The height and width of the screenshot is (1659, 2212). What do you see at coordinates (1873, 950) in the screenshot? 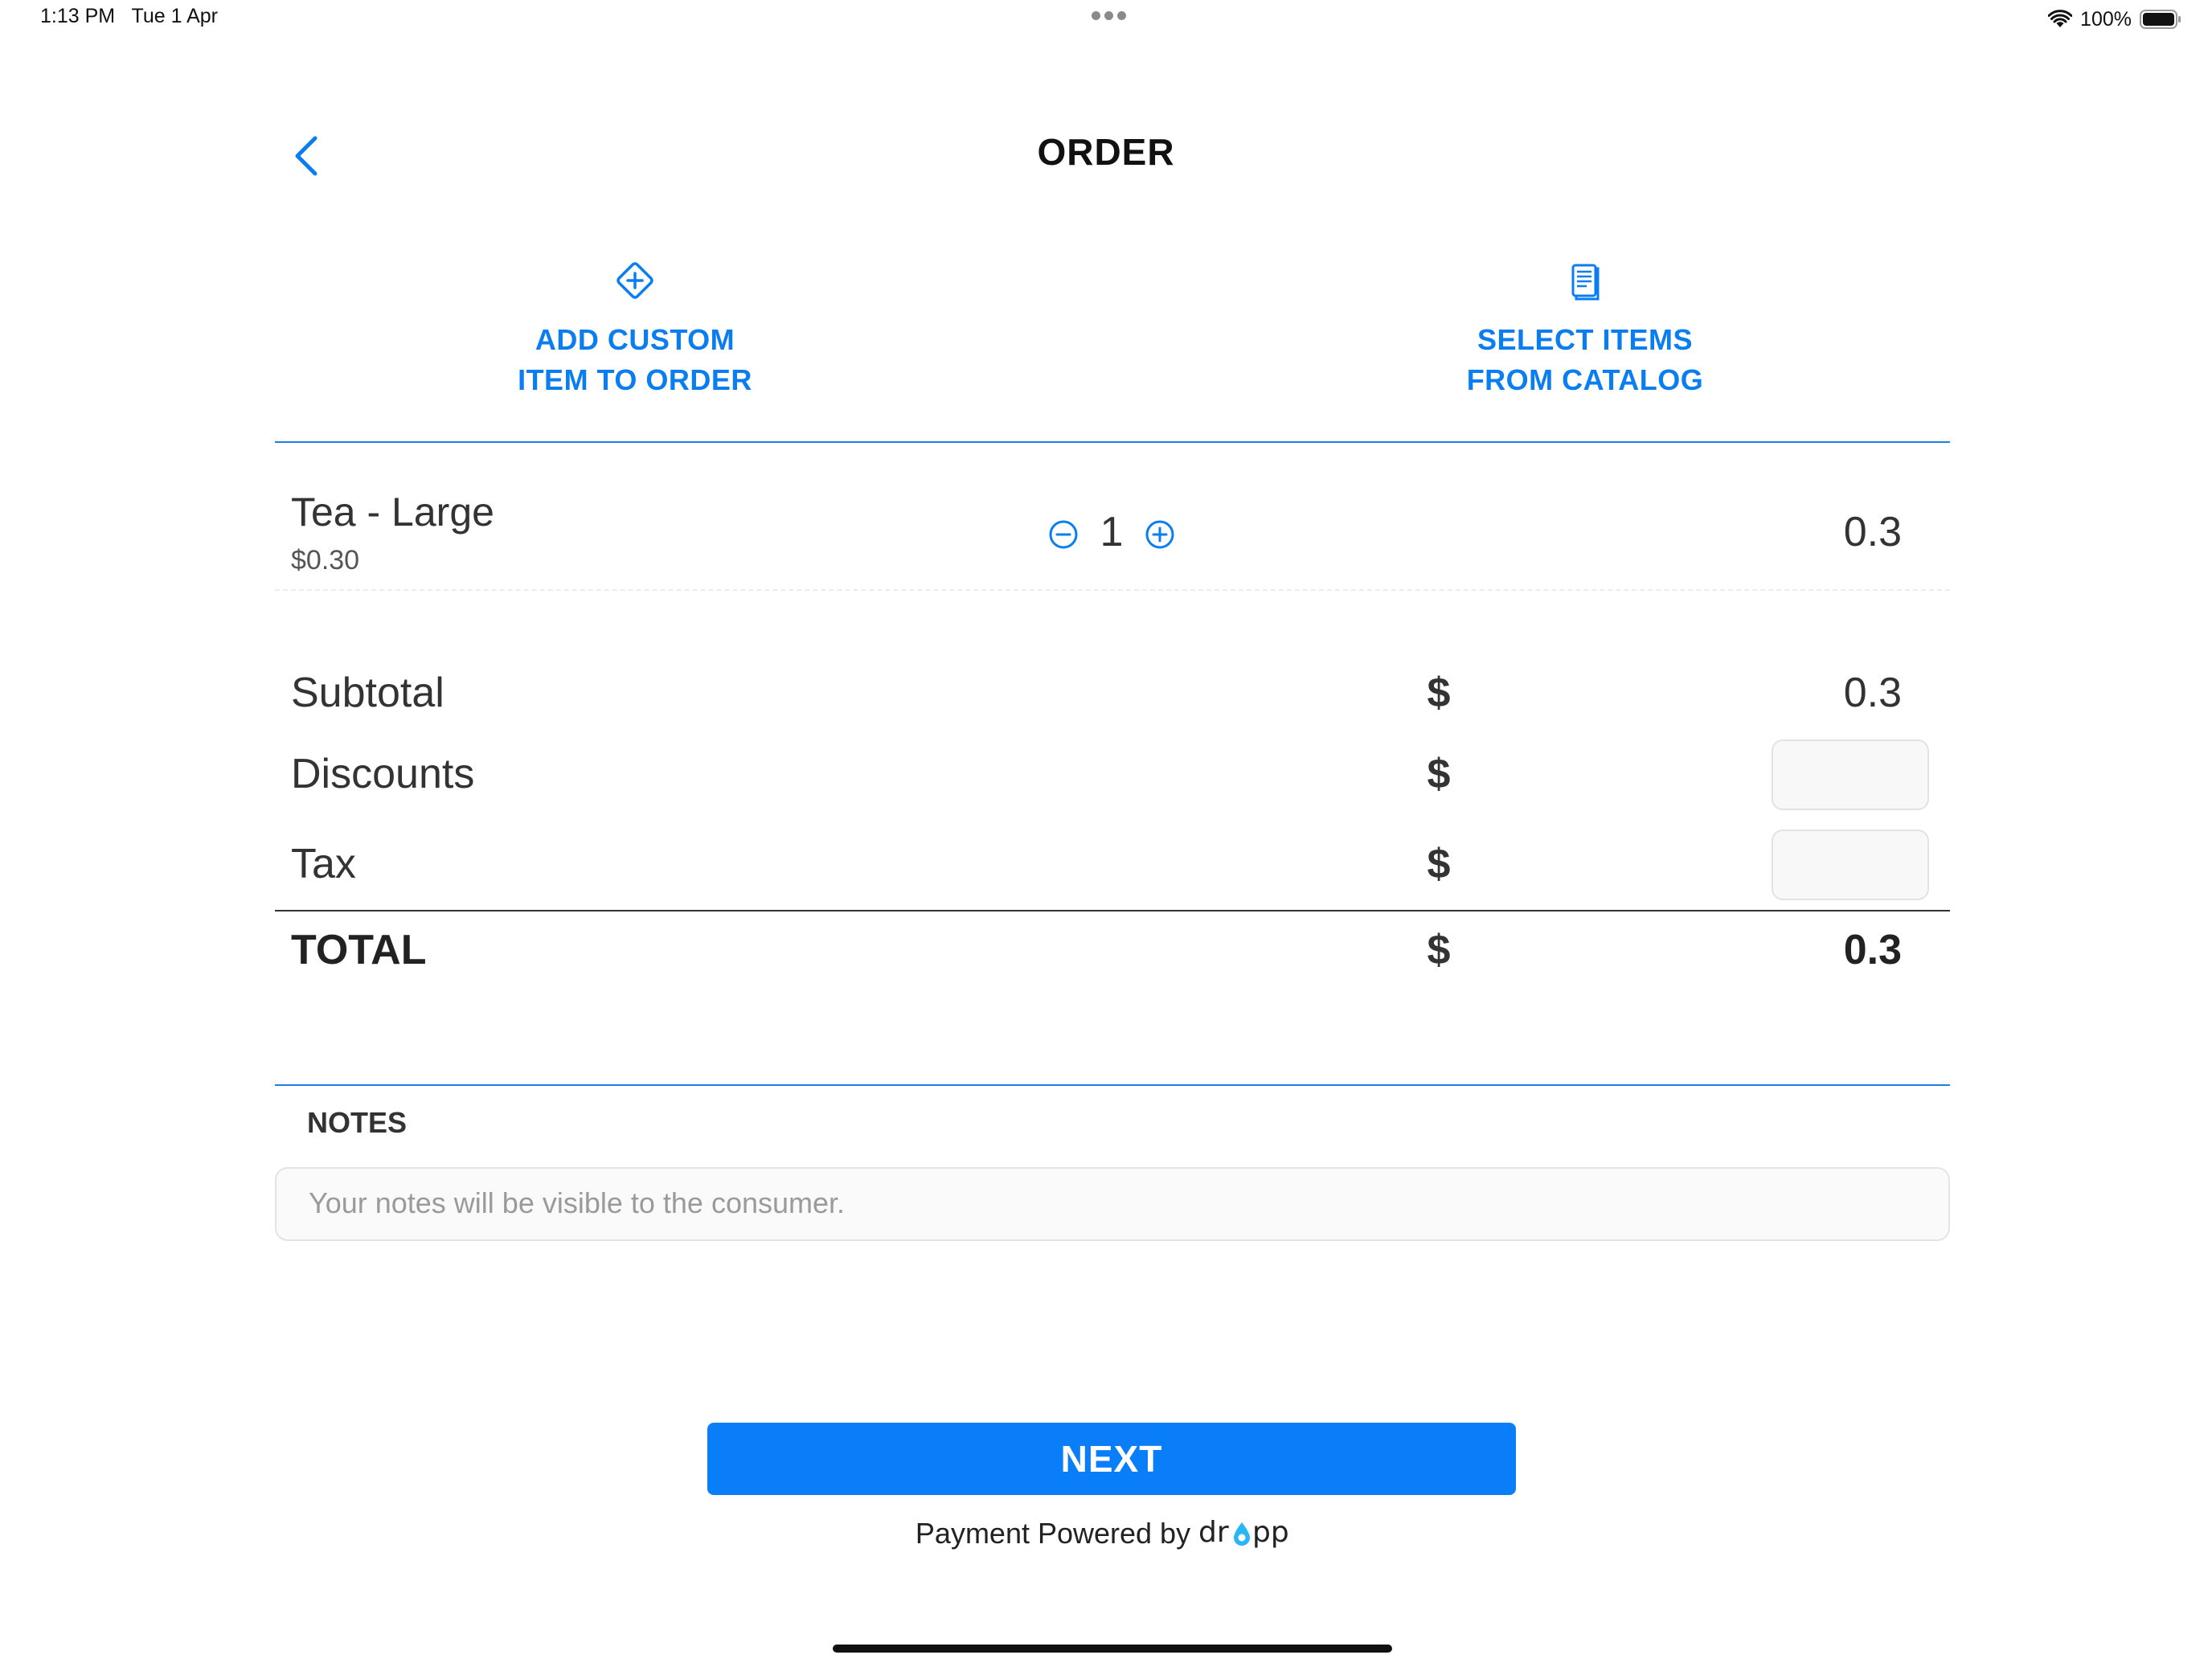
I see `total-value: 0.3` at bounding box center [1873, 950].